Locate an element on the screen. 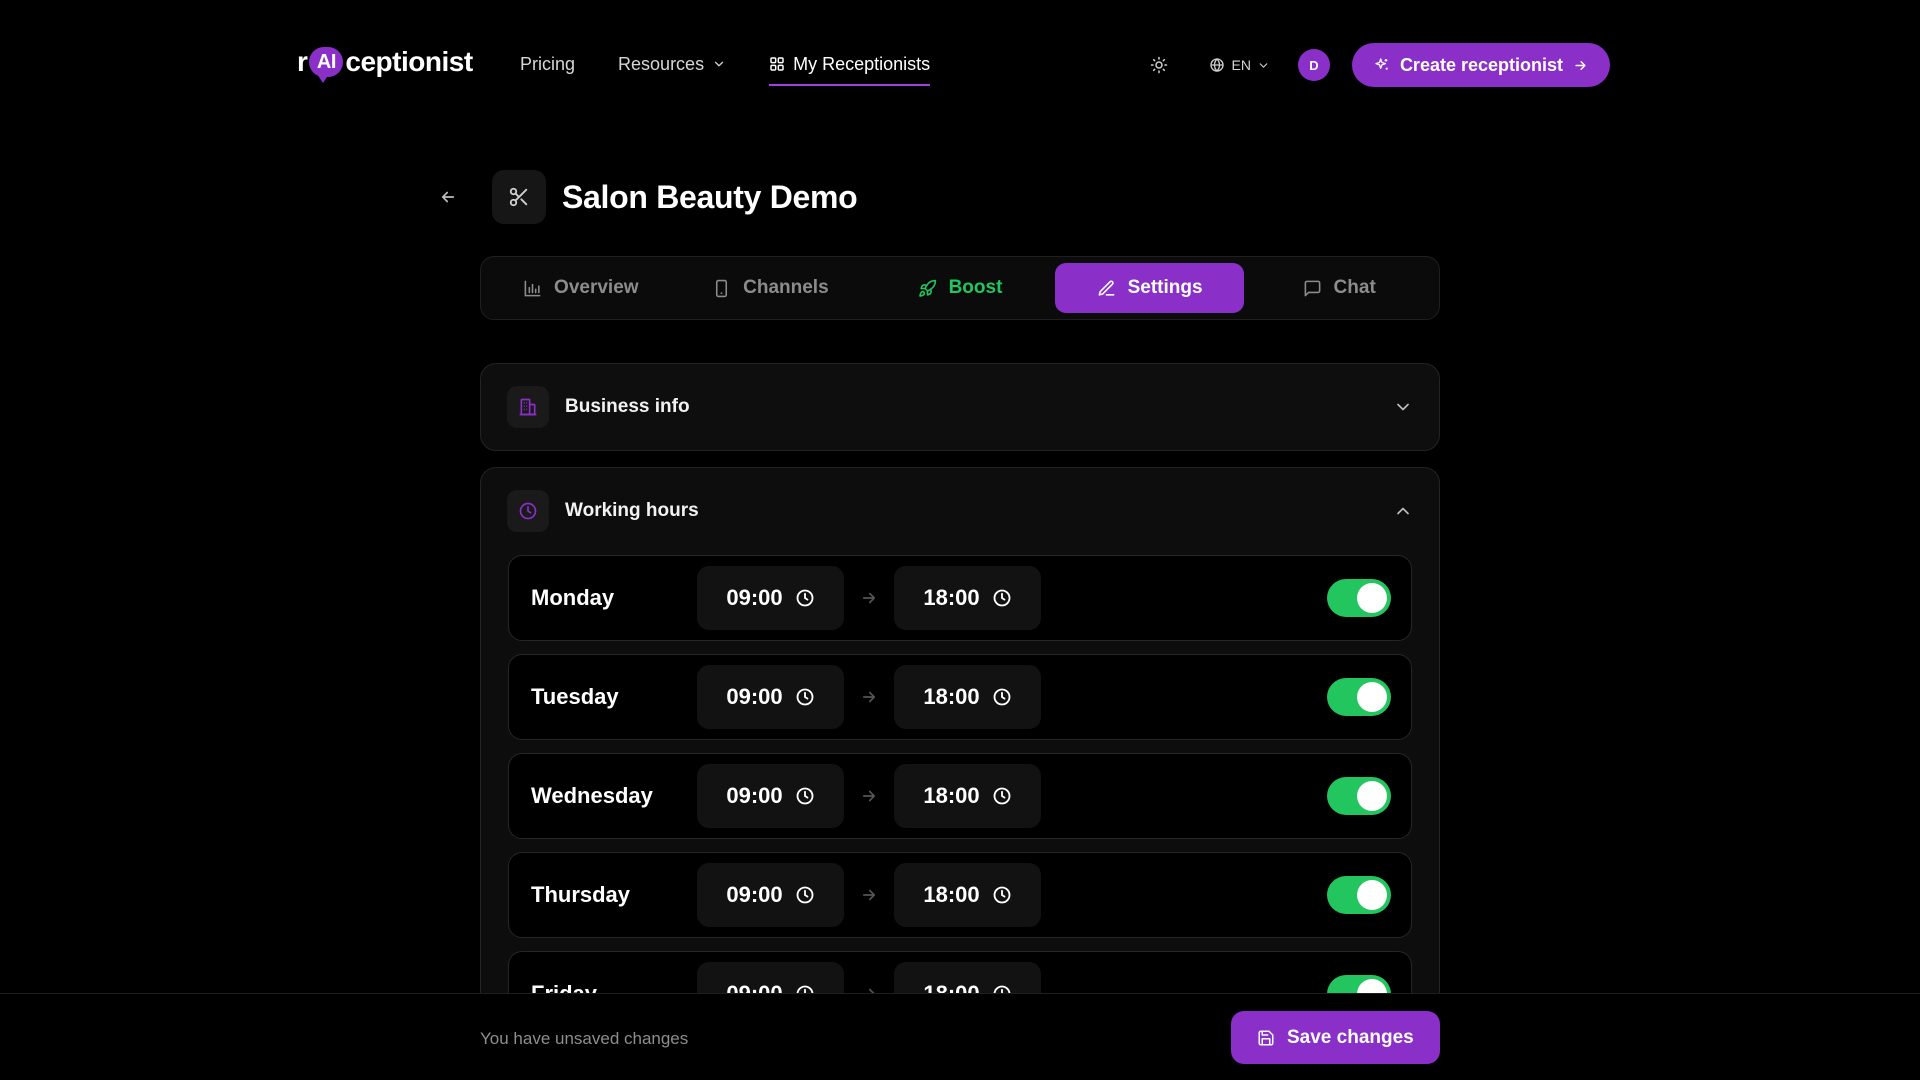 The height and width of the screenshot is (1080, 1920). day-row-thursday: Thursday 09:00 18:00 is located at coordinates (960, 895).